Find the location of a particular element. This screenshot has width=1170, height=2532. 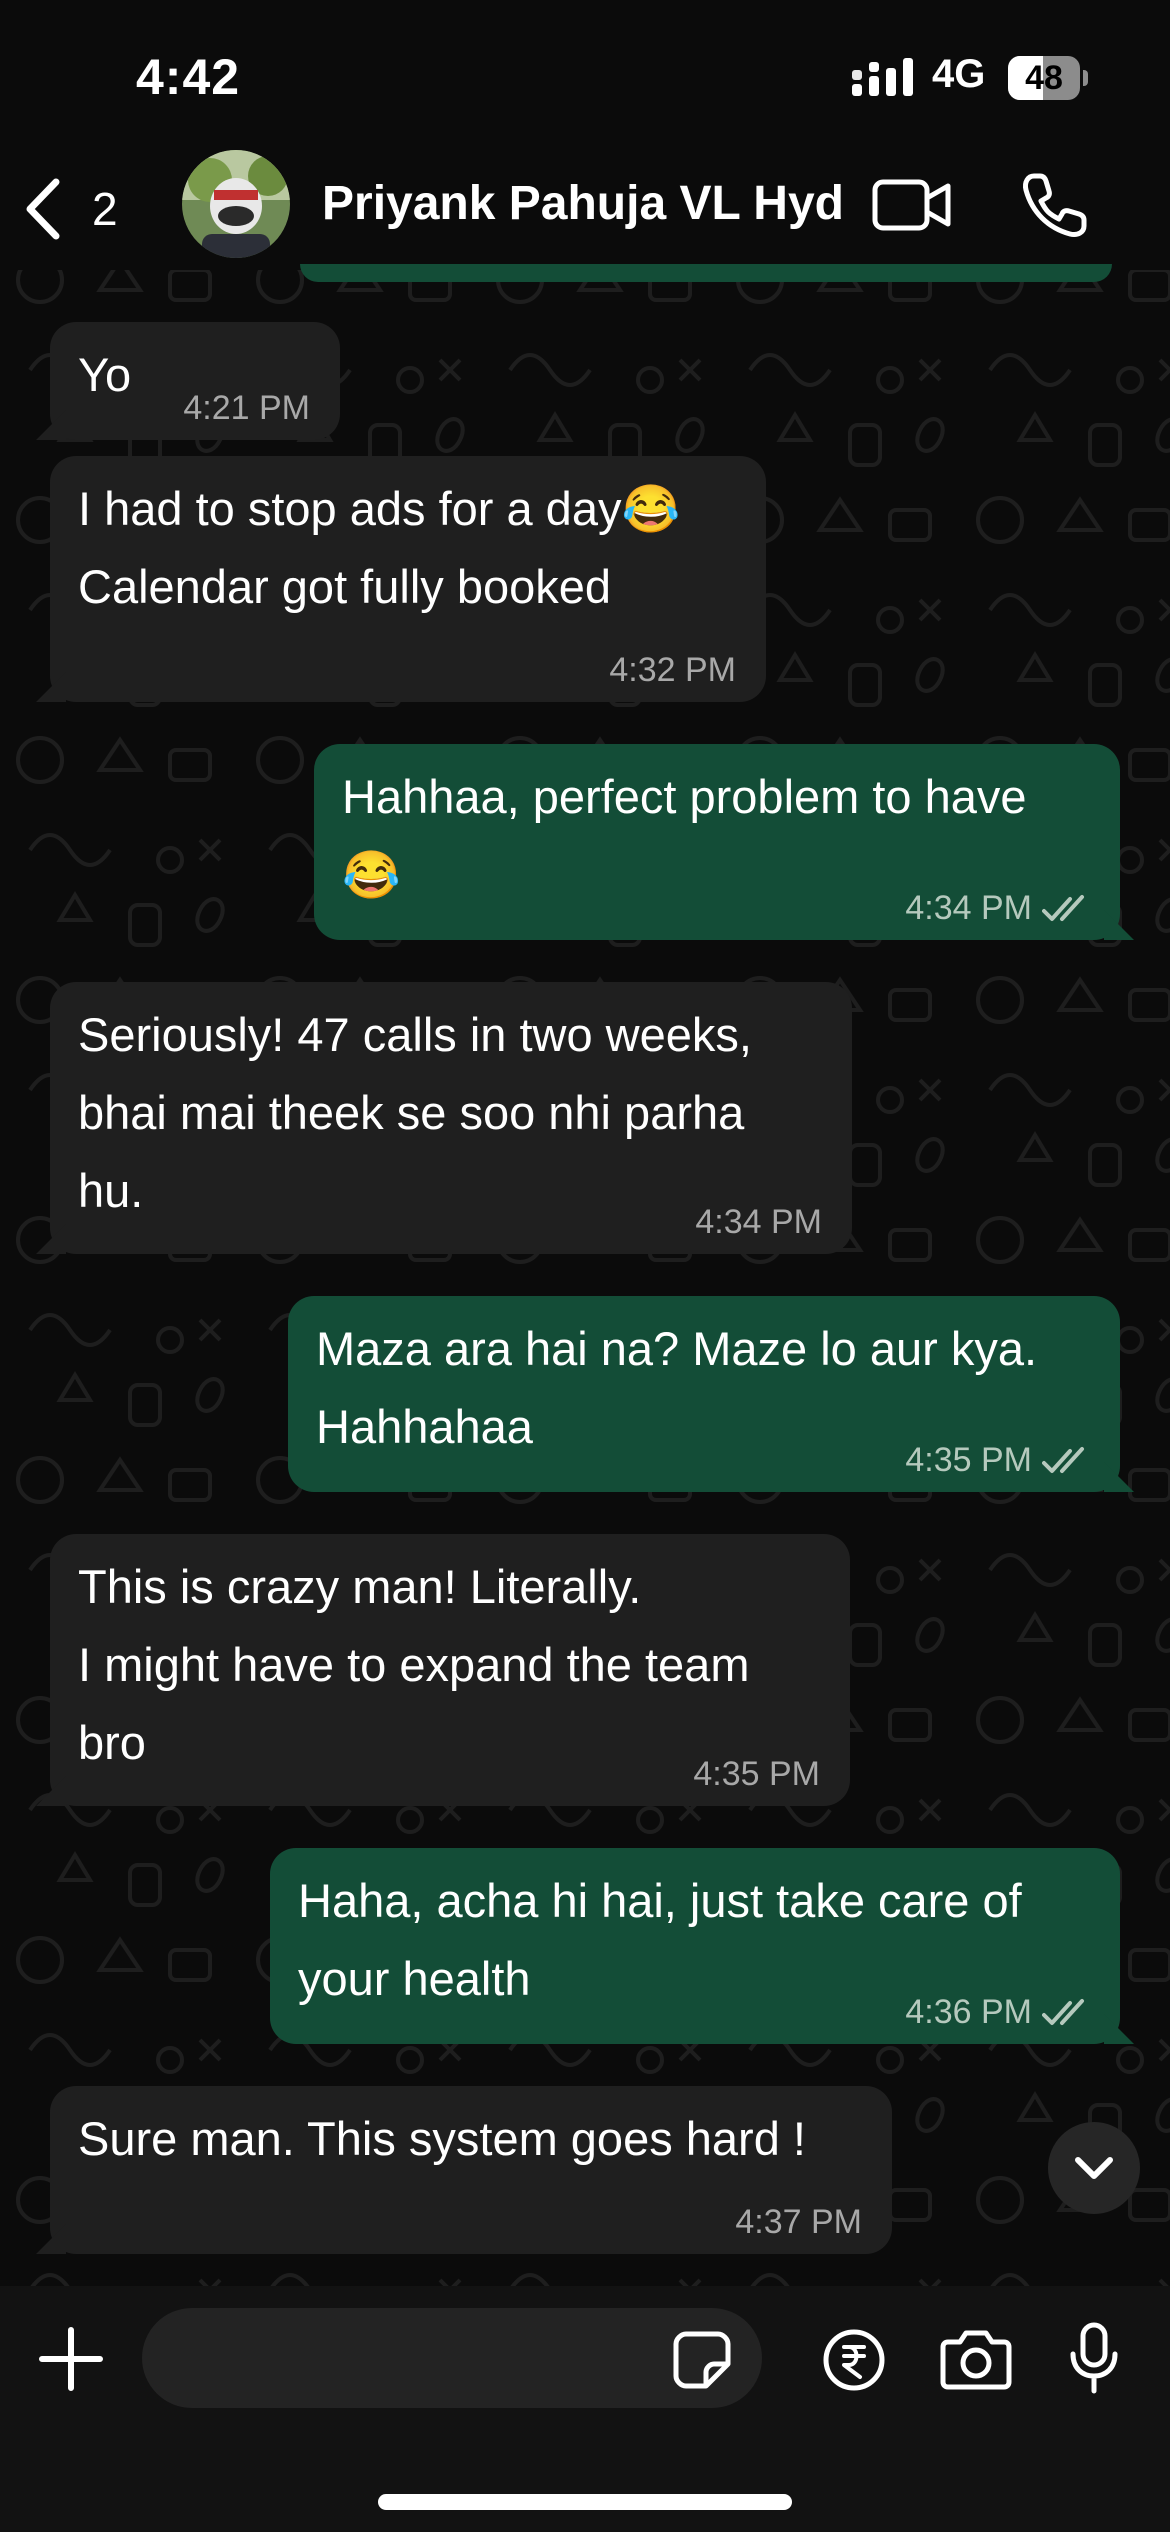

chevron-down-icon is located at coordinates (1094, 2168).